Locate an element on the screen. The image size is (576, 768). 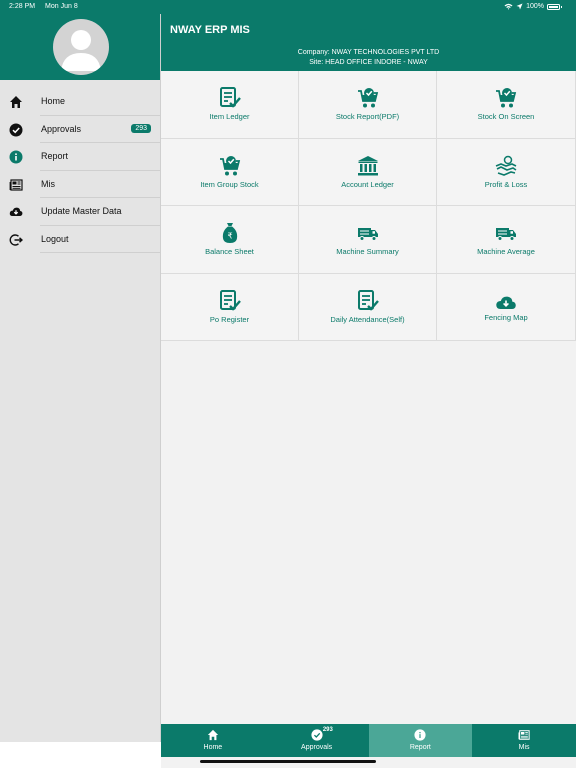
battery-percentage: 100% is located at coordinates (535, 6).